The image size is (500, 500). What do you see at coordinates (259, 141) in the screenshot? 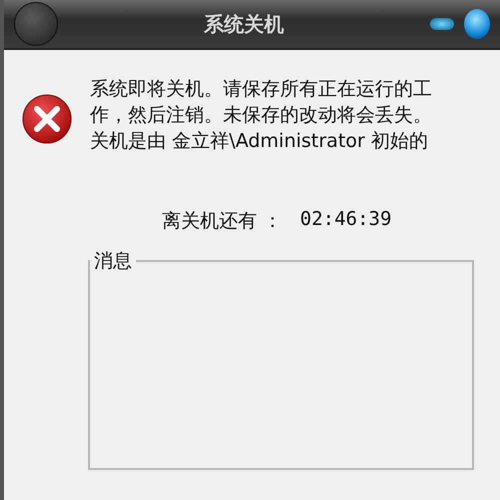
I see `message-text: 关机是由 金立祥\Administrator 初始的` at bounding box center [259, 141].